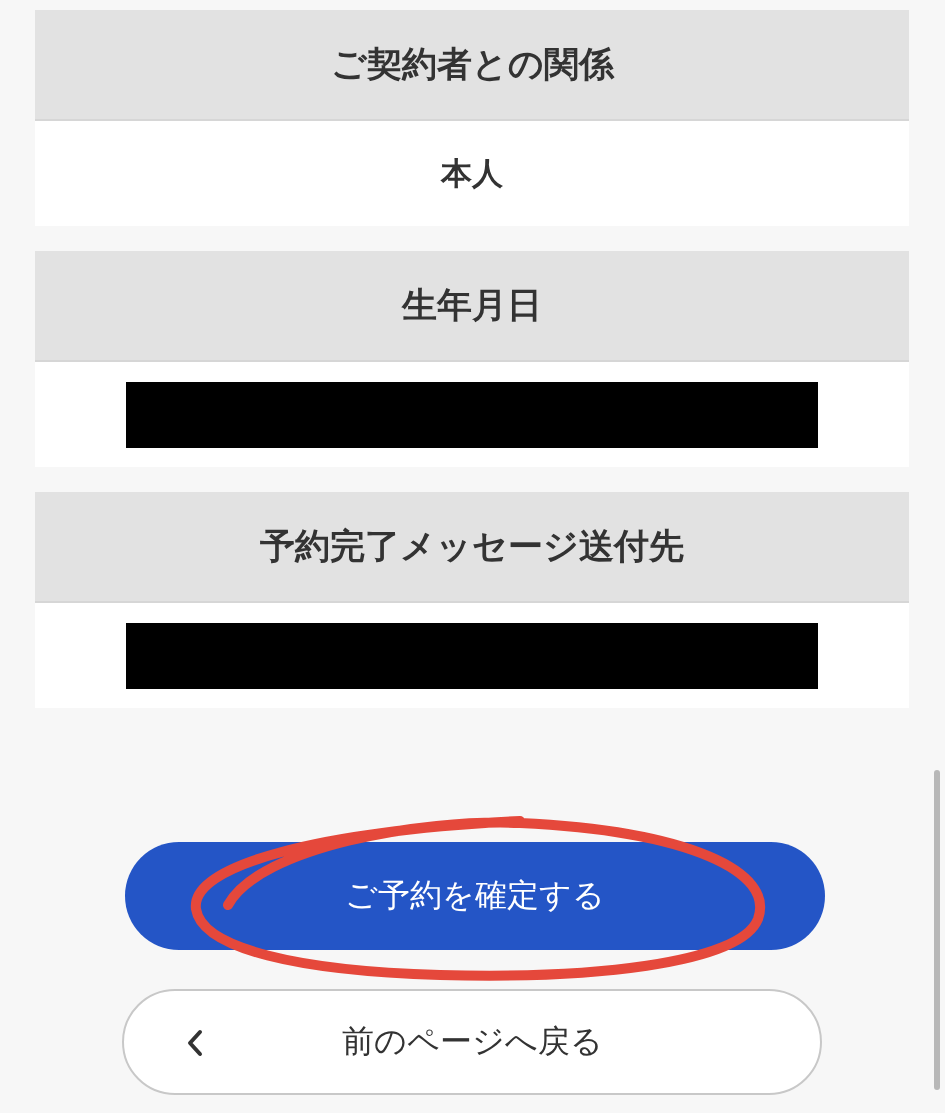 This screenshot has width=945, height=1113. I want to click on scrollbar, so click(937, 930).